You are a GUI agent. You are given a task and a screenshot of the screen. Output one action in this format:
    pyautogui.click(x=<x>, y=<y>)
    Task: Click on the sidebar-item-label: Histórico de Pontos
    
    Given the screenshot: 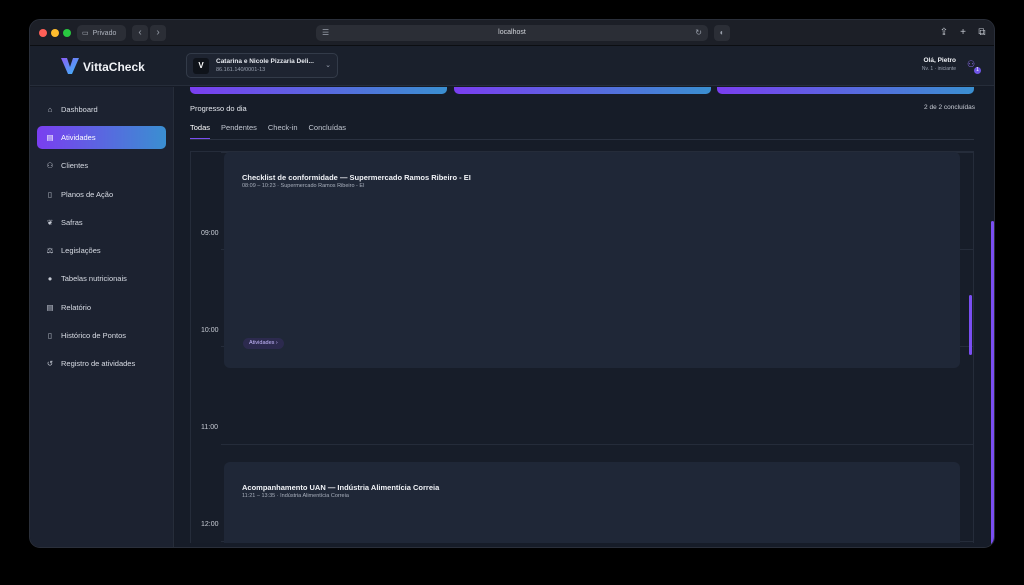 What is the action you would take?
    pyautogui.click(x=94, y=335)
    